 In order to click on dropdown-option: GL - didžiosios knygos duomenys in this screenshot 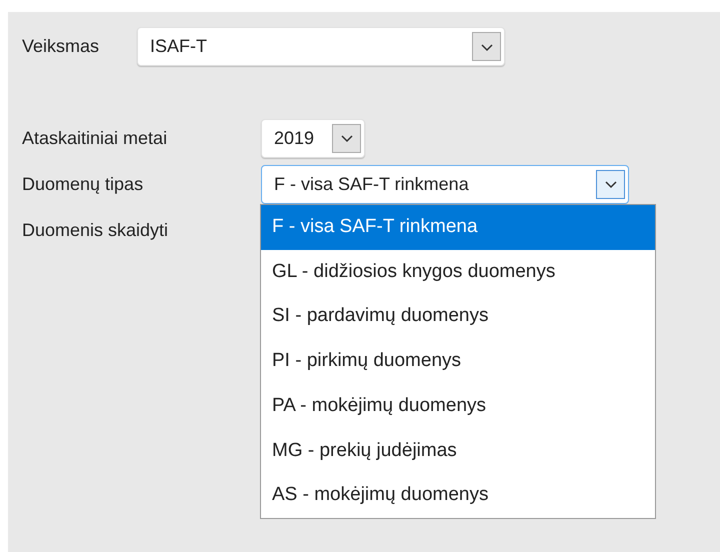, I will do `click(458, 272)`.